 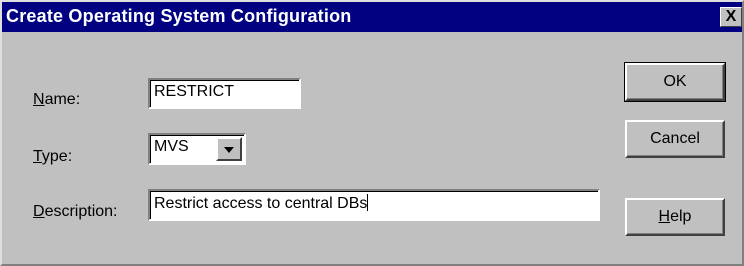 I want to click on help-button: Help, so click(x=675, y=217).